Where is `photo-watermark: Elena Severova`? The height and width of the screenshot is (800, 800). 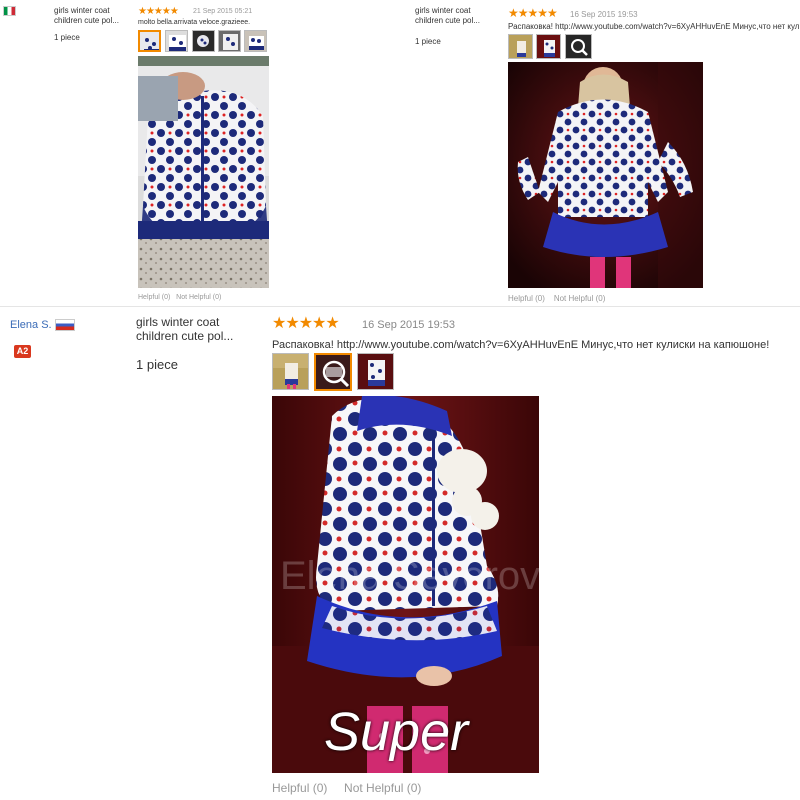
photo-watermark: Elena Severova is located at coordinates (409, 576).